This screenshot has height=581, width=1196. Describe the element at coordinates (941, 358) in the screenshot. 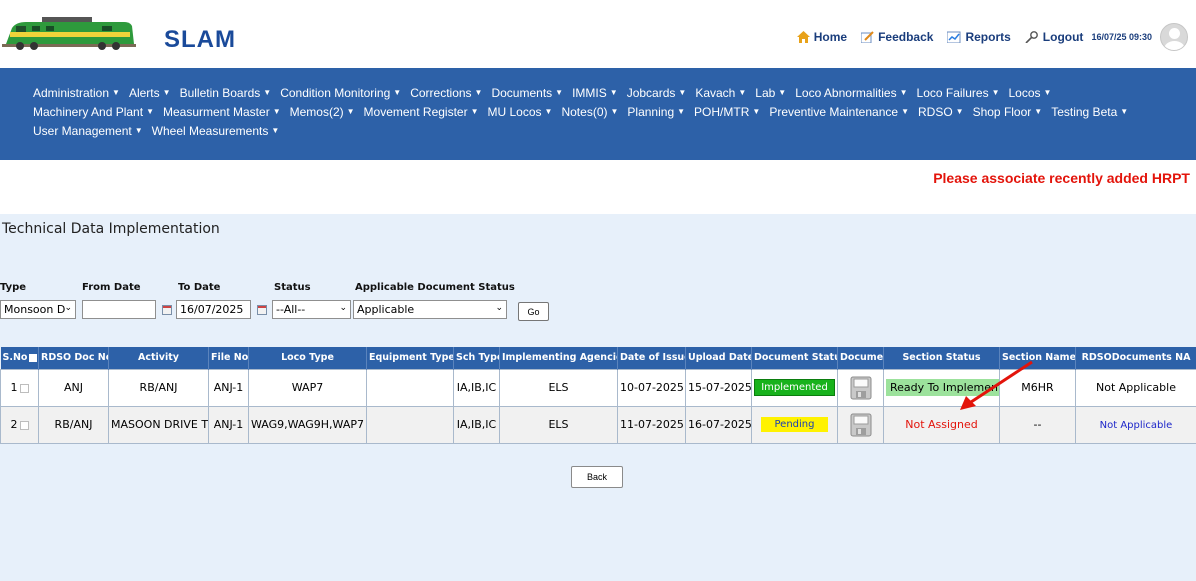

I see `col-section-status: Section Status` at that location.